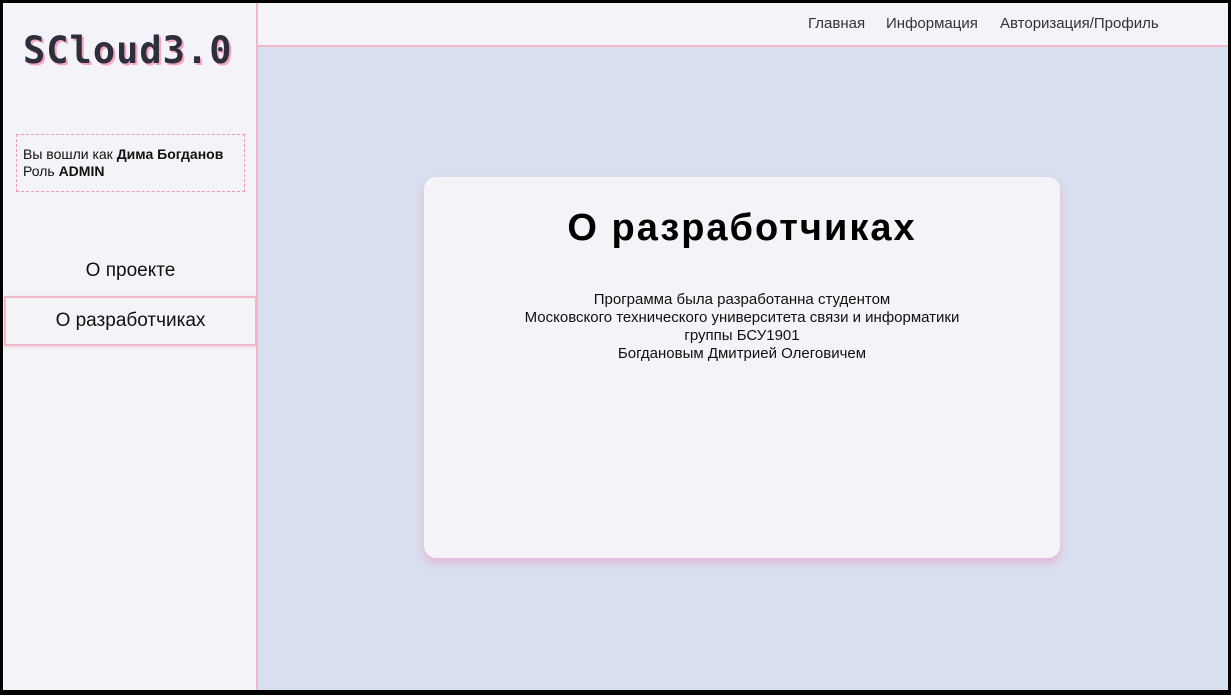  I want to click on app-logo: SCloud3.0, so click(127, 50).